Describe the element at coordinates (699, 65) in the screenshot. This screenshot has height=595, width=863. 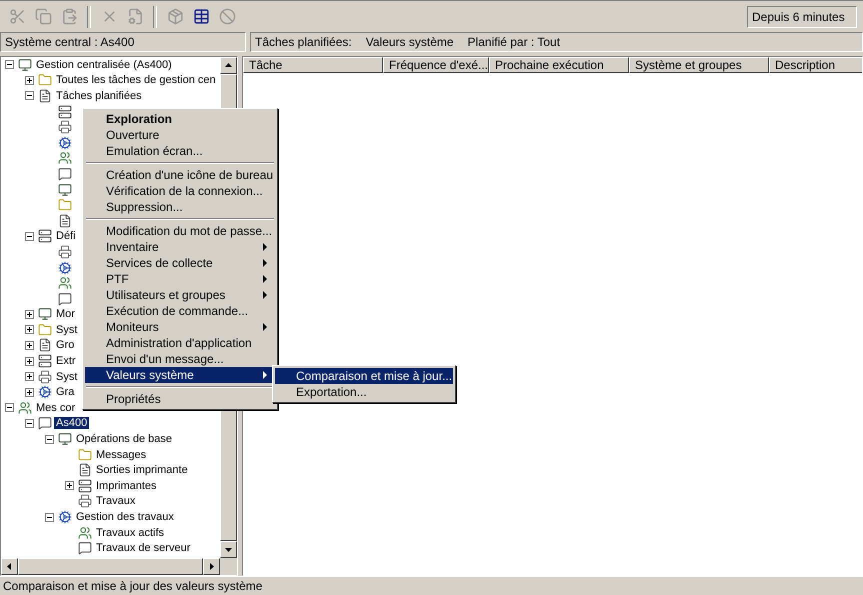
I see `column-header: Système et groupes` at that location.